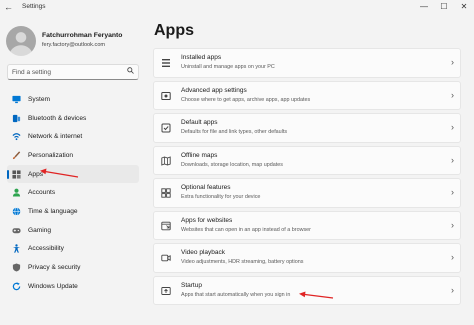 The image size is (474, 325). What do you see at coordinates (207, 220) in the screenshot?
I see `card-title: Apps for websites` at bounding box center [207, 220].